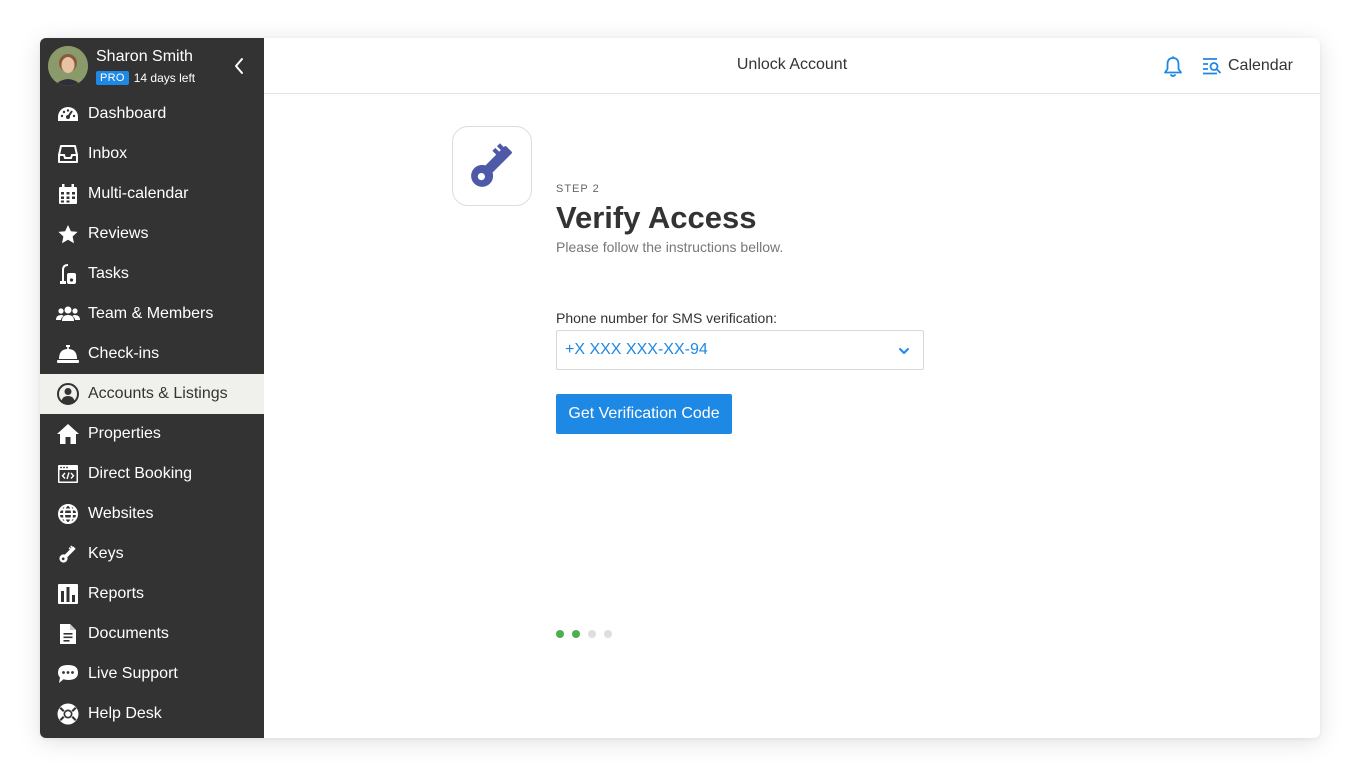 The width and height of the screenshot is (1360, 780). I want to click on sidebar-item-team-members: Team & Members, so click(152, 314).